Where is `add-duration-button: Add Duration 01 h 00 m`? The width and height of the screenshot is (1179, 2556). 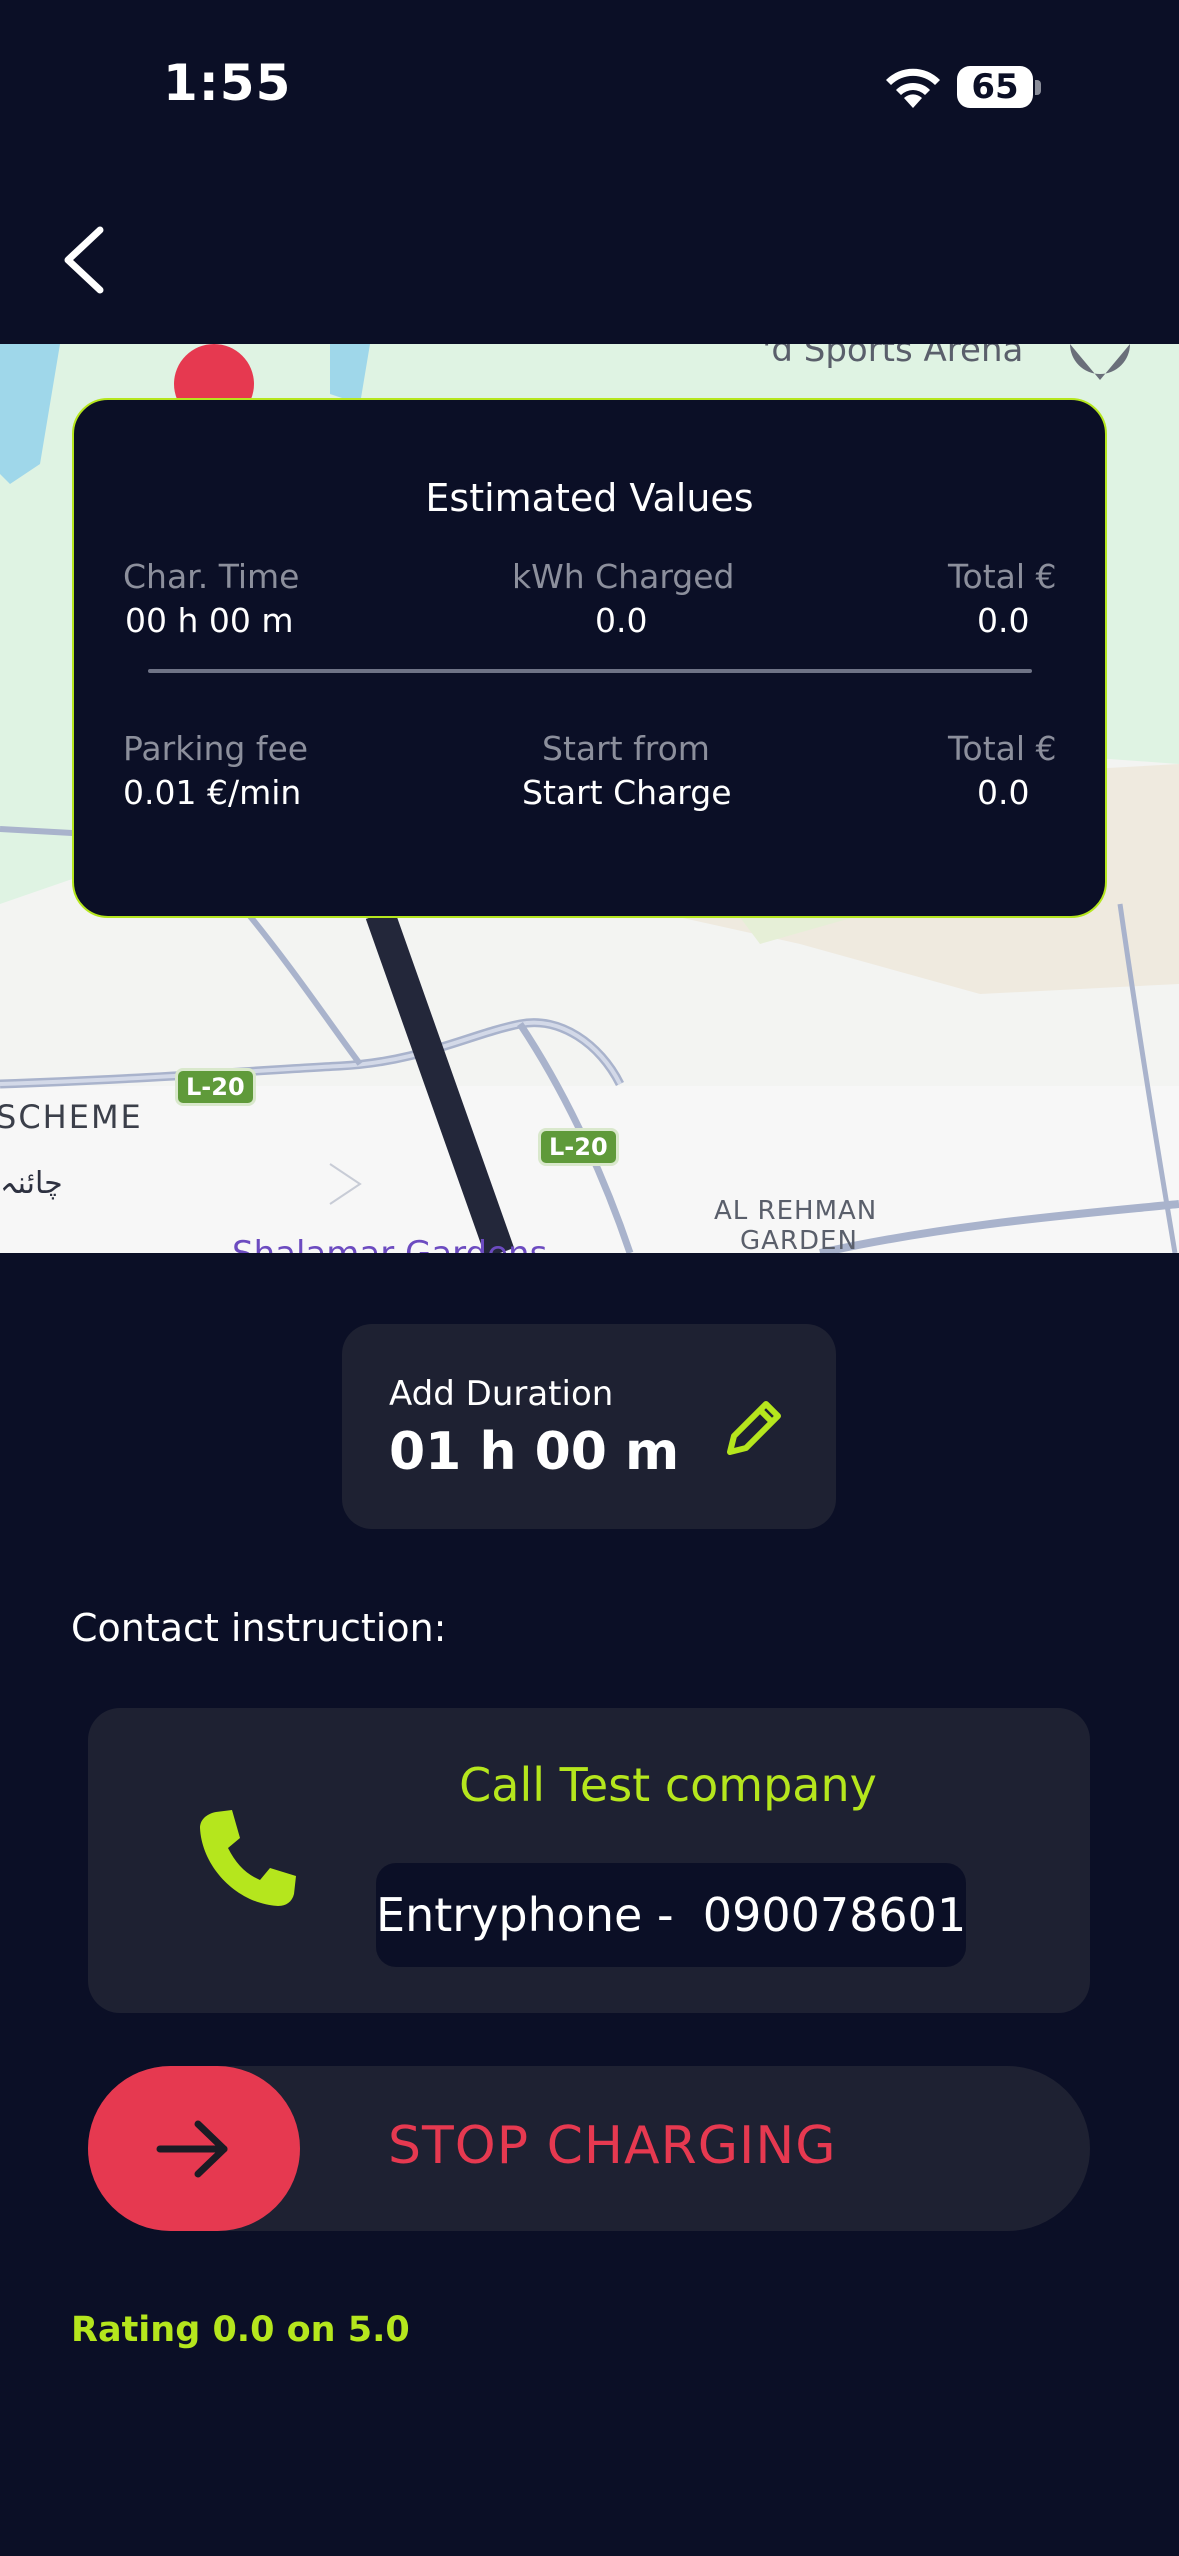
add-duration-button: Add Duration 01 h 00 m is located at coordinates (589, 1426).